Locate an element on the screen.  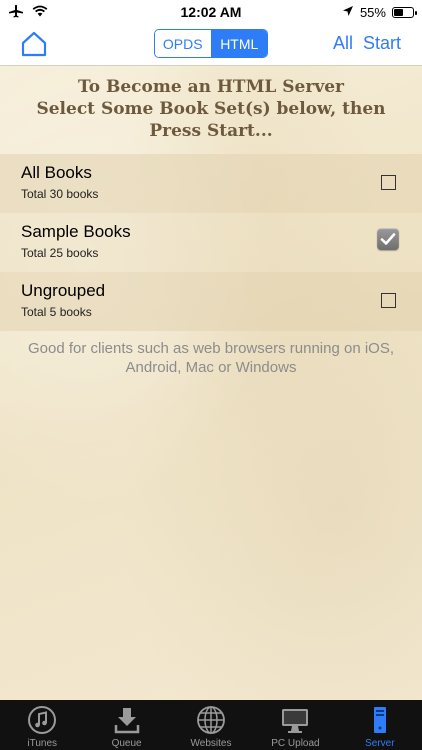
checkmark-icon is located at coordinates (388, 239).